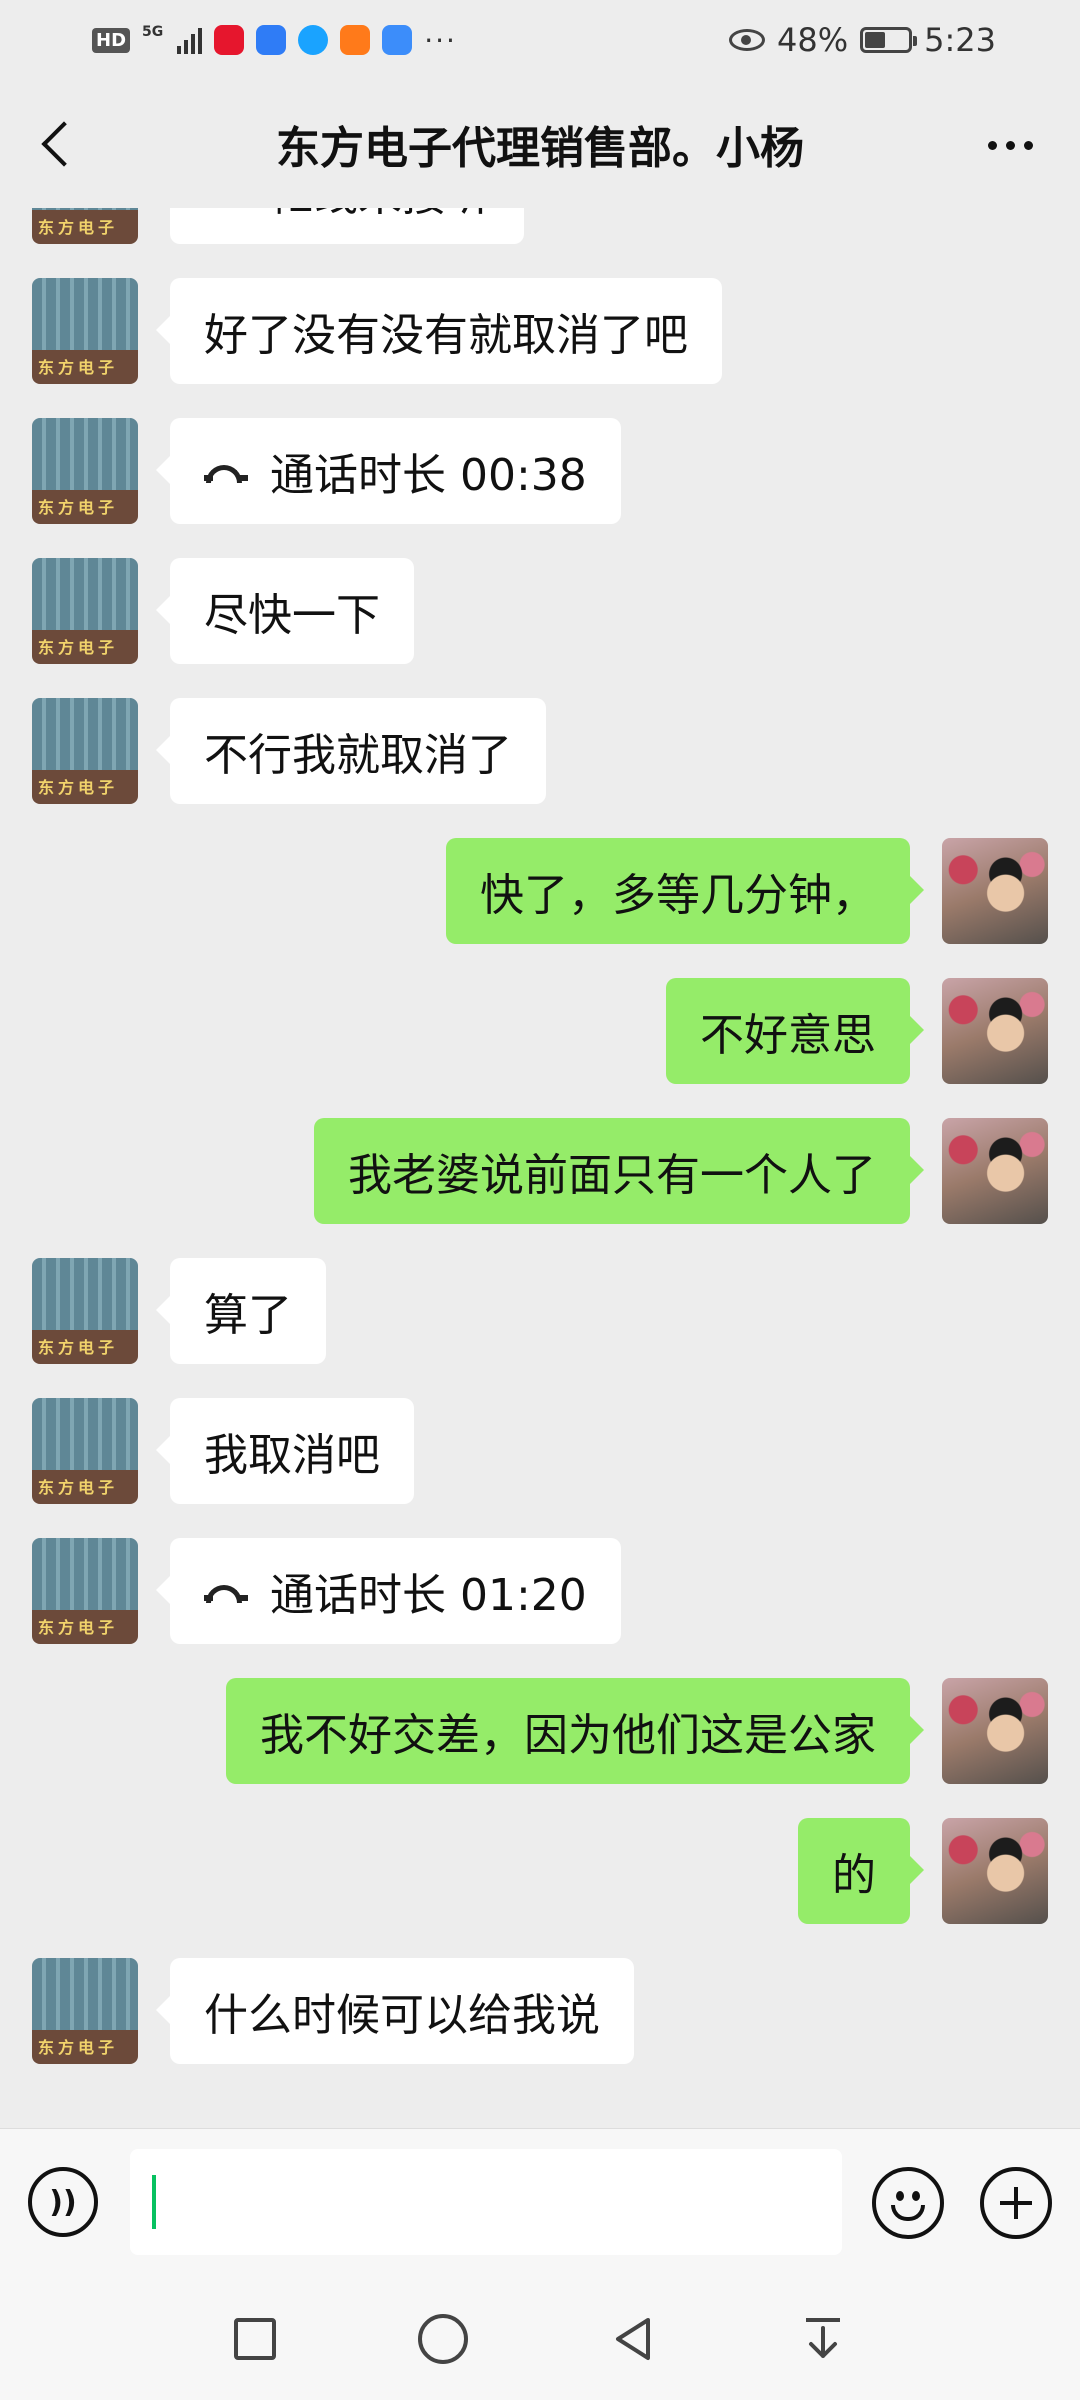 Image resolution: width=1080 pixels, height=2400 pixels. What do you see at coordinates (875, 40) in the screenshot?
I see `battery-fill` at bounding box center [875, 40].